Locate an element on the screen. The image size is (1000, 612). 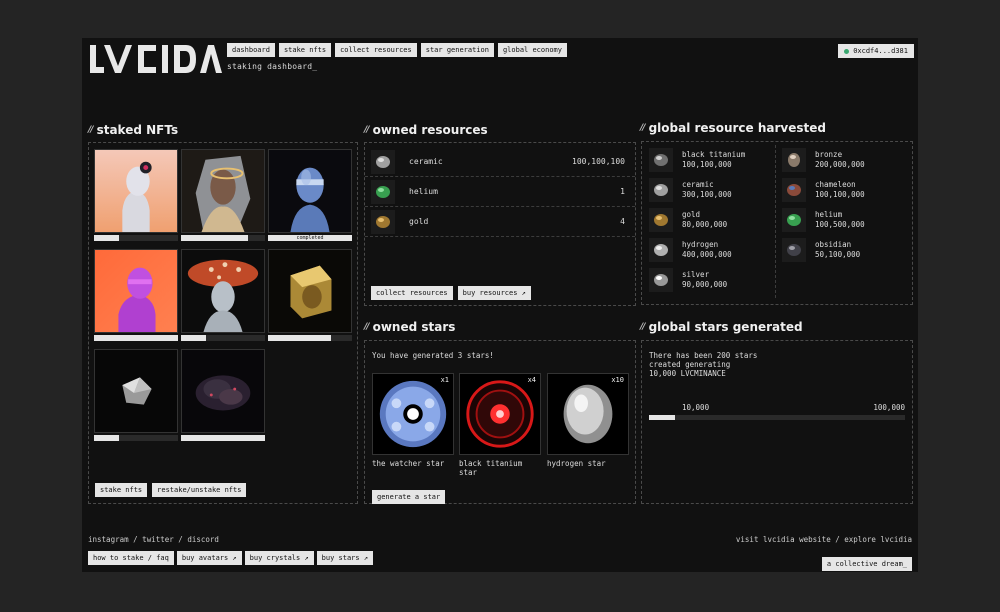
wallet-button: 0xcdf4...d381 is located at coordinates (876, 51).